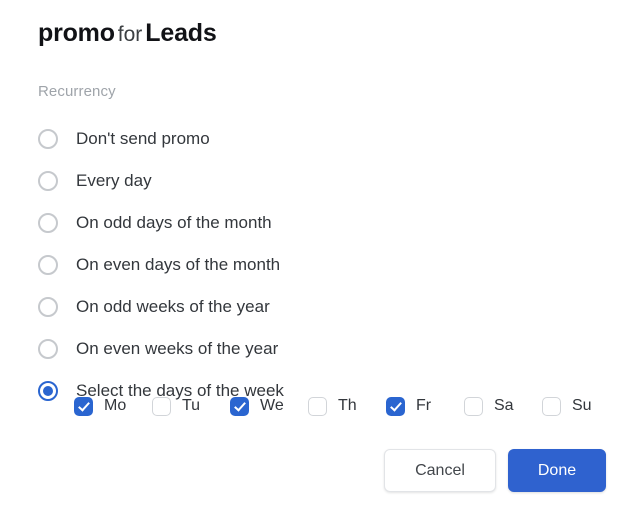  Describe the element at coordinates (76, 33) in the screenshot. I see `page-title-subject: promo` at that location.